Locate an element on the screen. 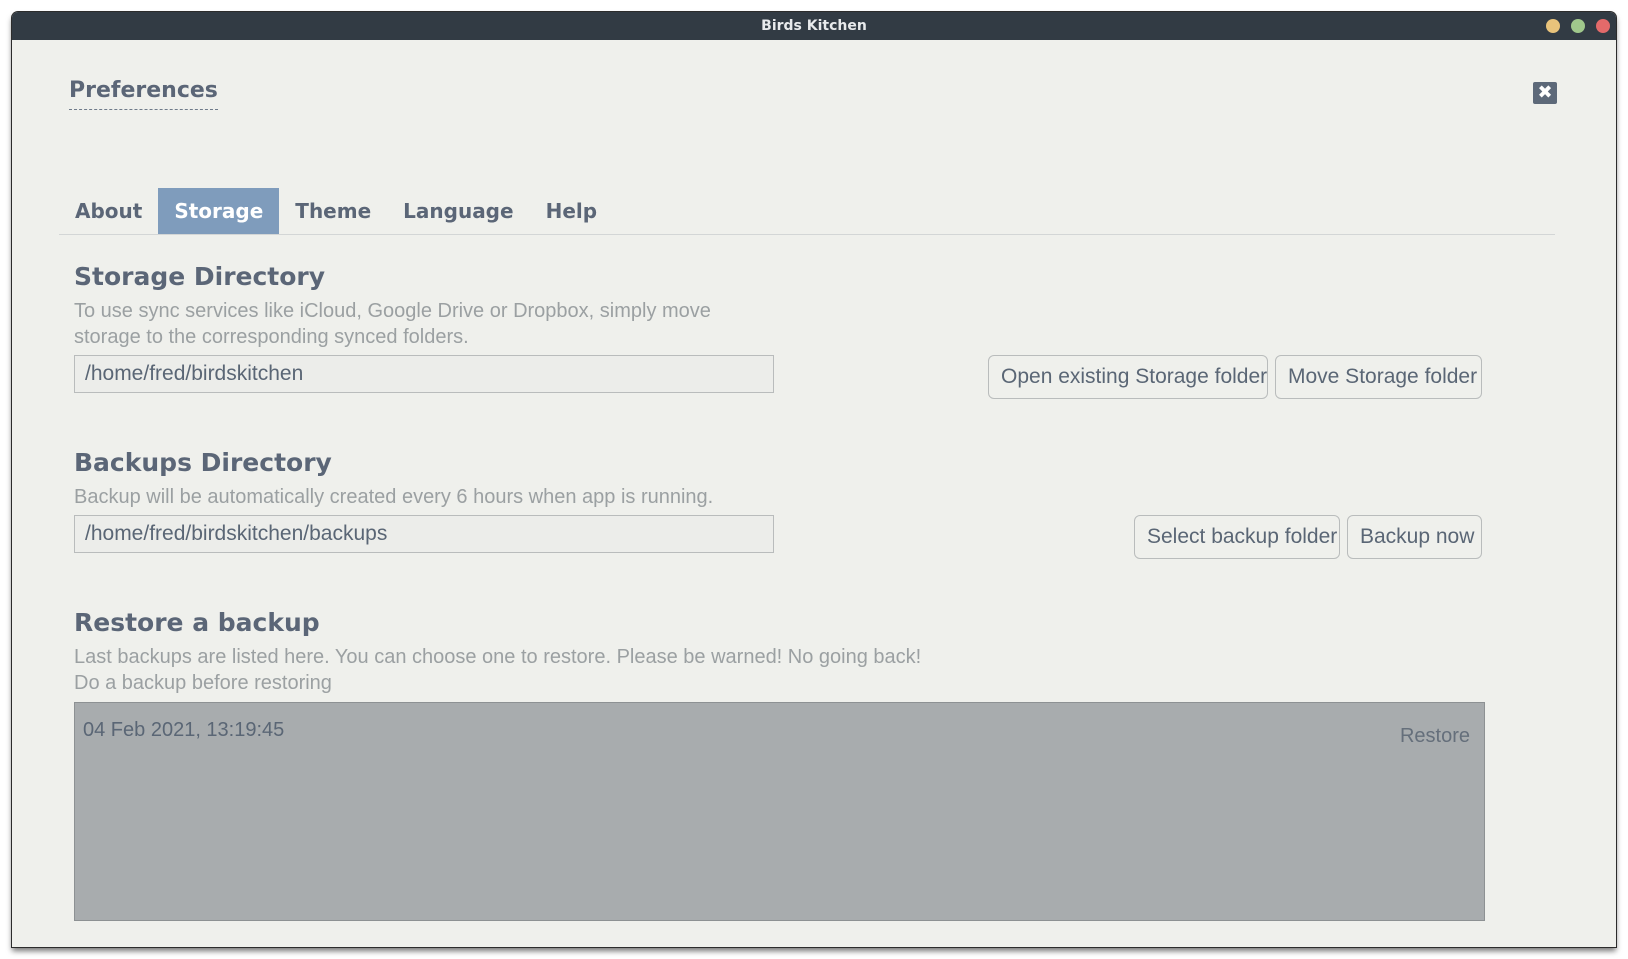 This screenshot has width=1628, height=959. window-title: Birds Kitchen is located at coordinates (814, 26).